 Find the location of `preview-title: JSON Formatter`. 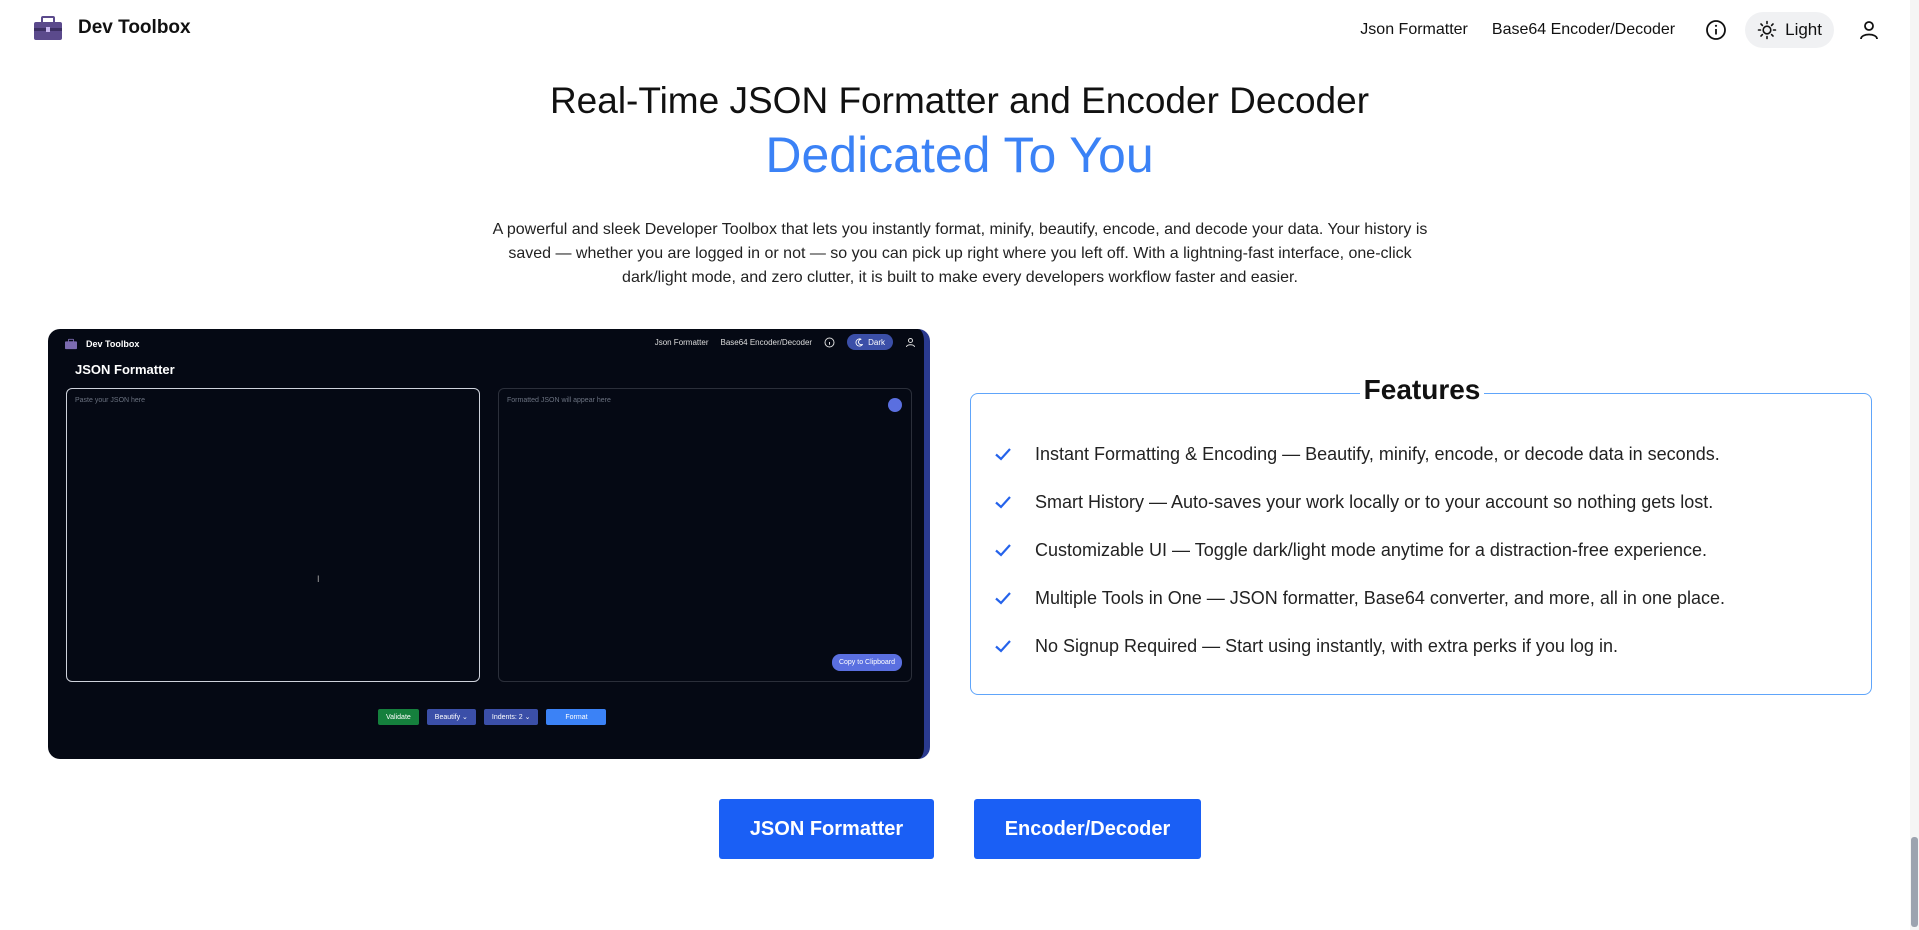

preview-title: JSON Formatter is located at coordinates (125, 369).